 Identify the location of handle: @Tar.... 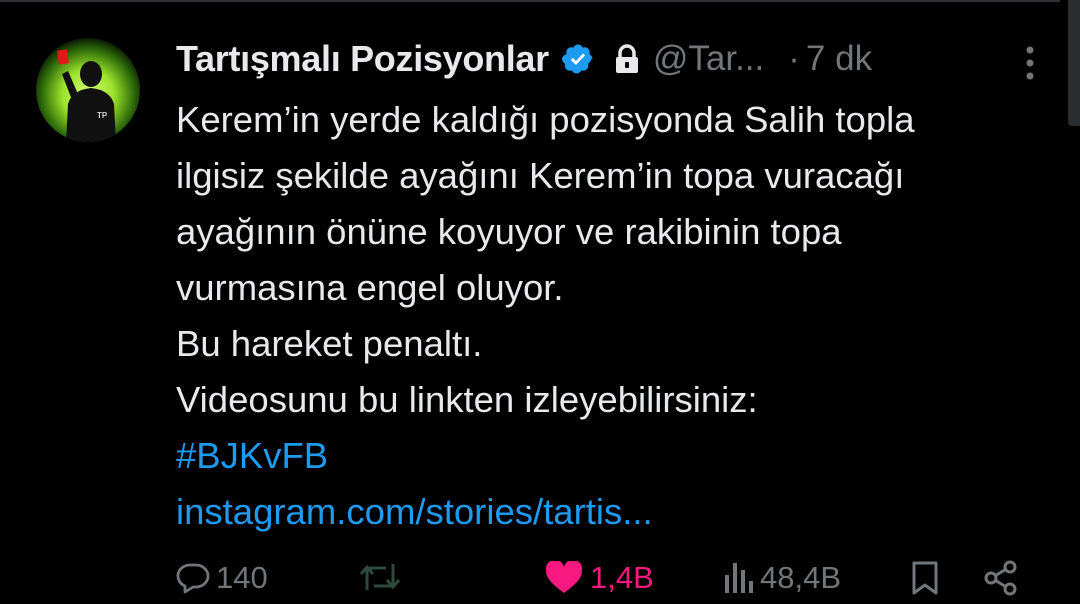
(708, 59).